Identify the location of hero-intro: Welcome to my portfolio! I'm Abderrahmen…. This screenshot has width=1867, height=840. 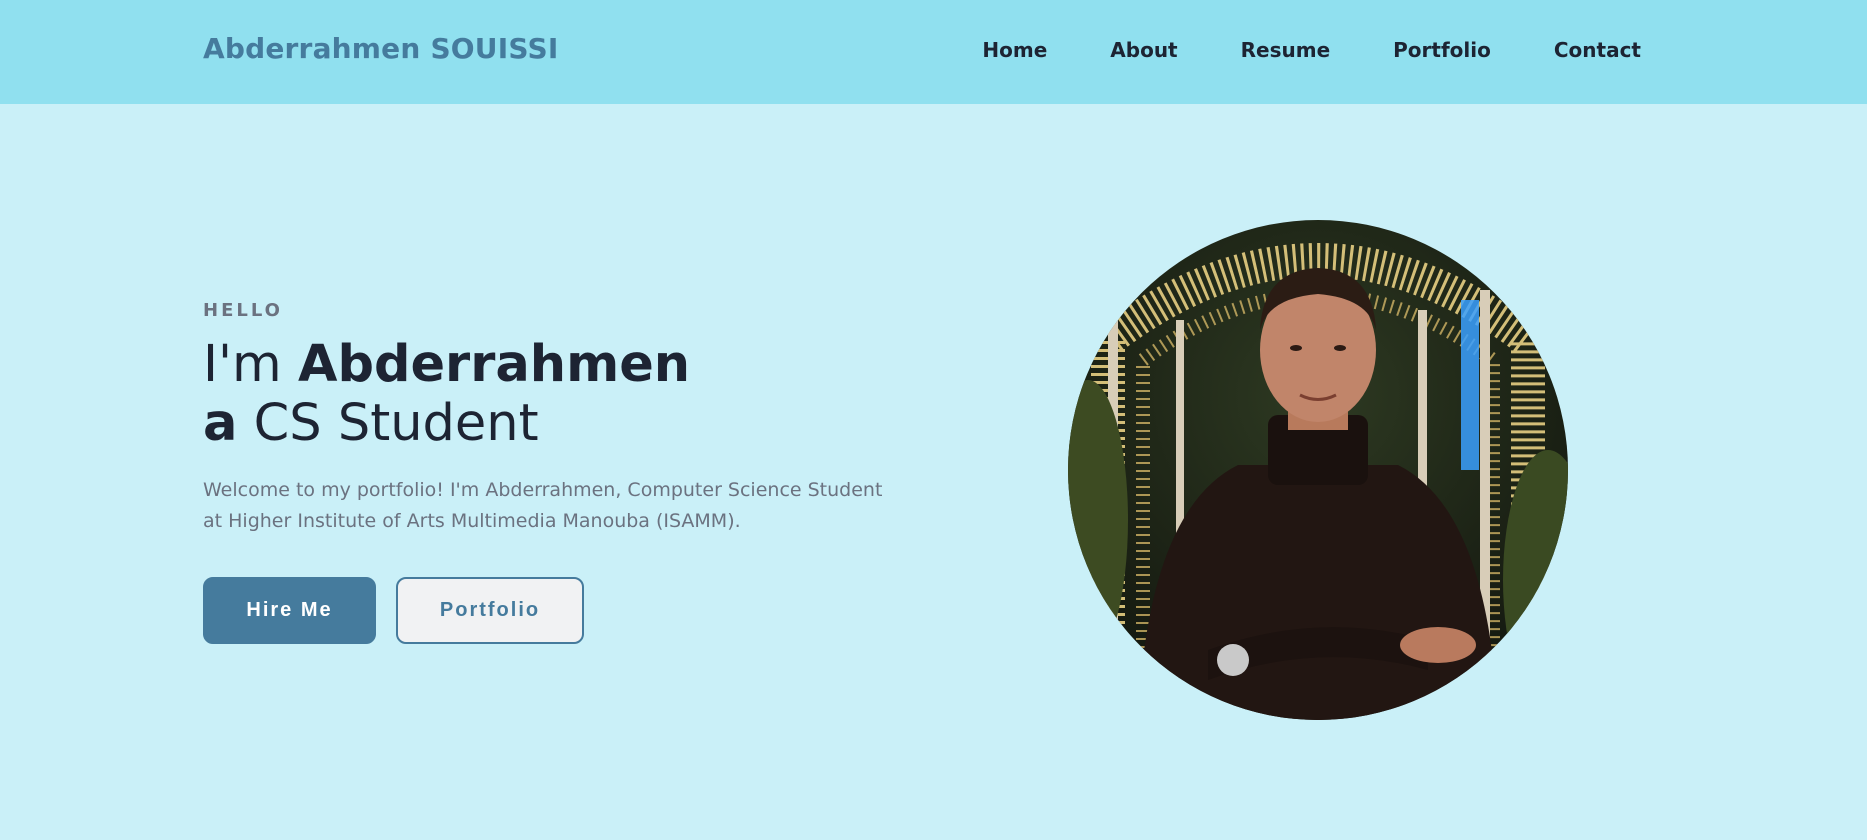
(543, 505).